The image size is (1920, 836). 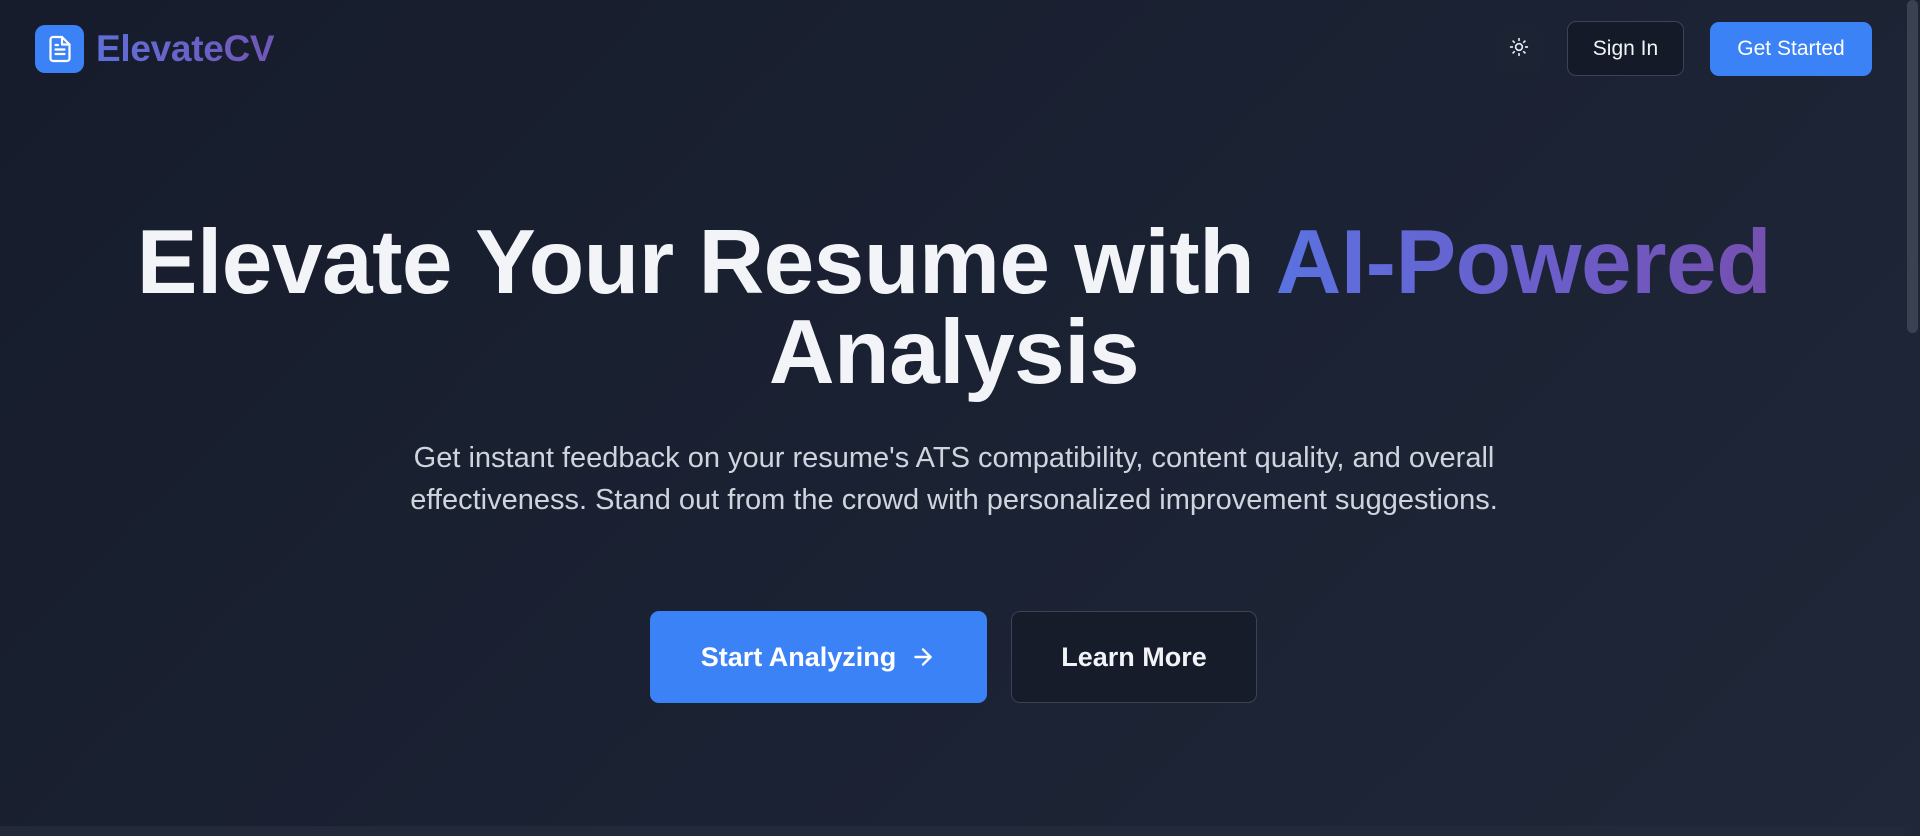 I want to click on brand-logo: ElevateCV, so click(x=155, y=49).